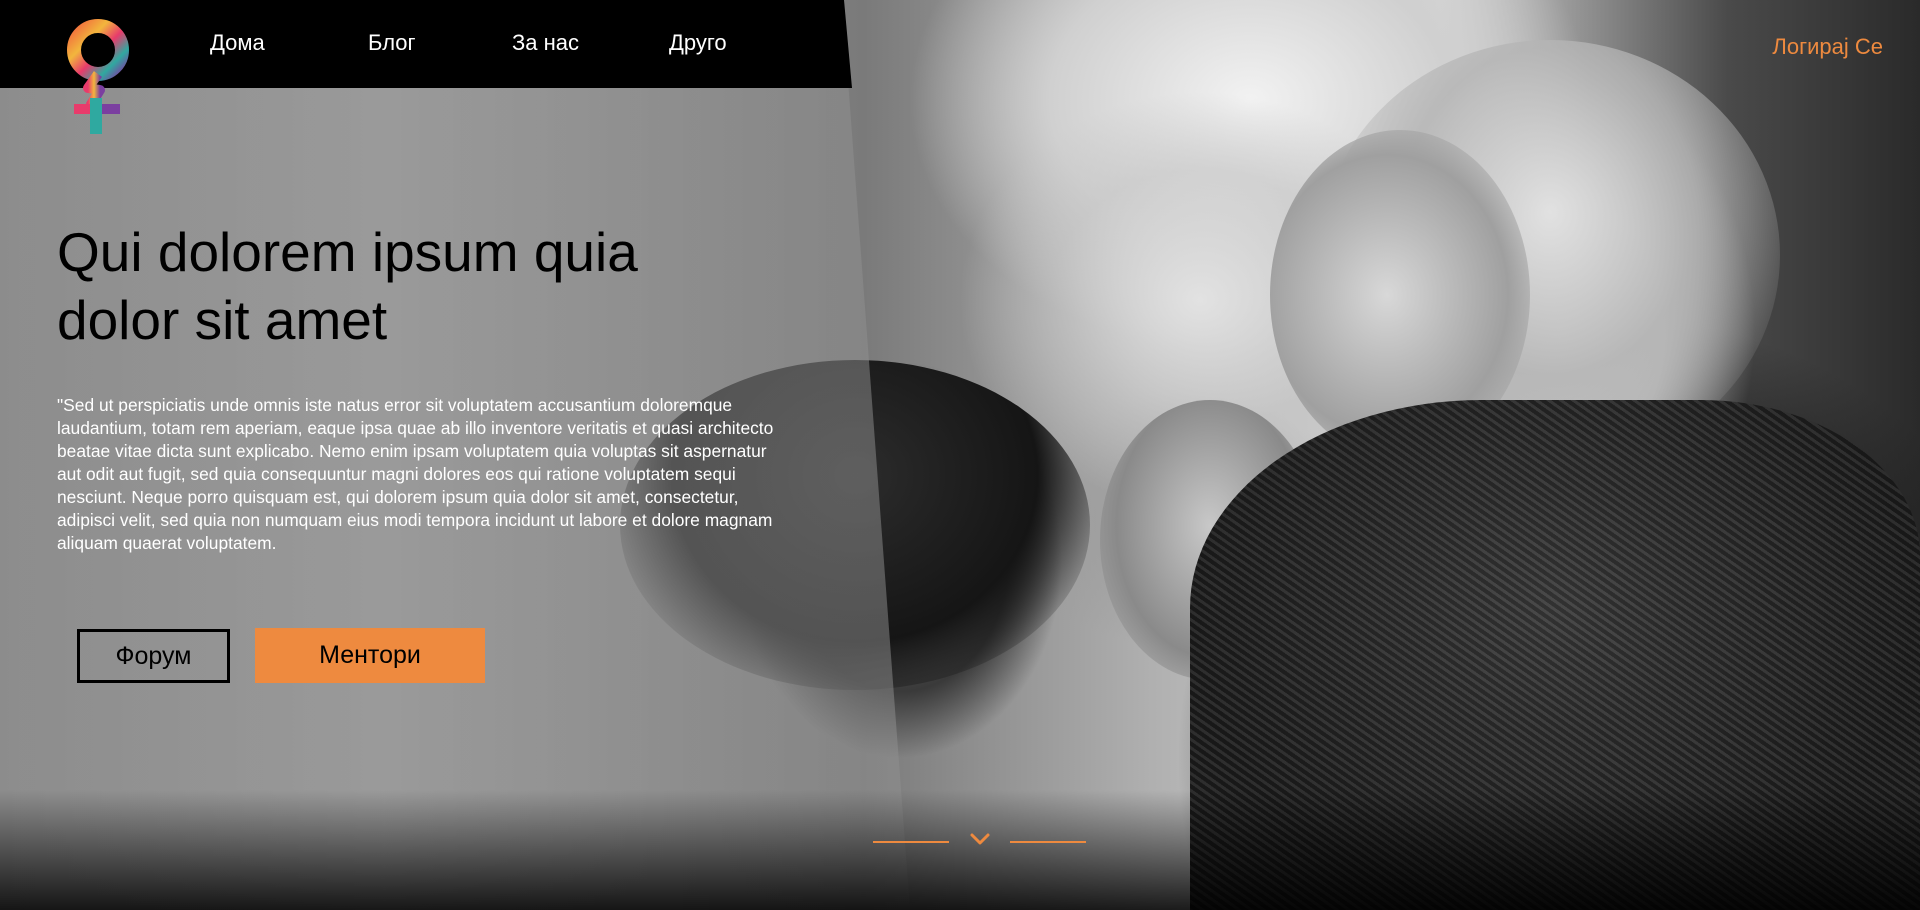 The width and height of the screenshot is (1920, 910). What do you see at coordinates (237, 43) in the screenshot?
I see `nav-link-home: Дома` at bounding box center [237, 43].